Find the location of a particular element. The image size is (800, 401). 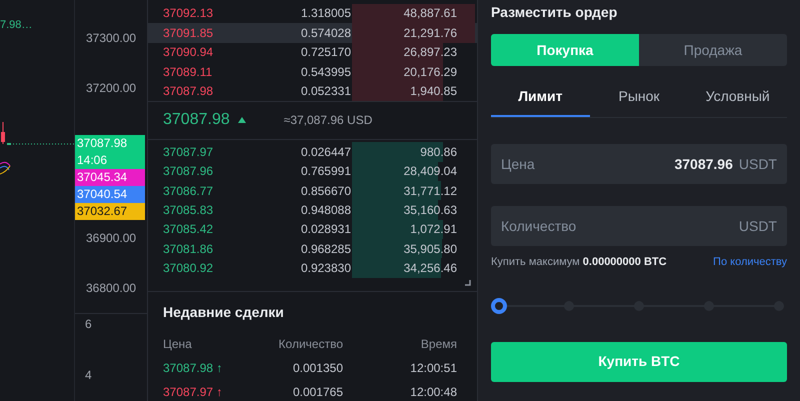

resize-corner-icon is located at coordinates (468, 283).